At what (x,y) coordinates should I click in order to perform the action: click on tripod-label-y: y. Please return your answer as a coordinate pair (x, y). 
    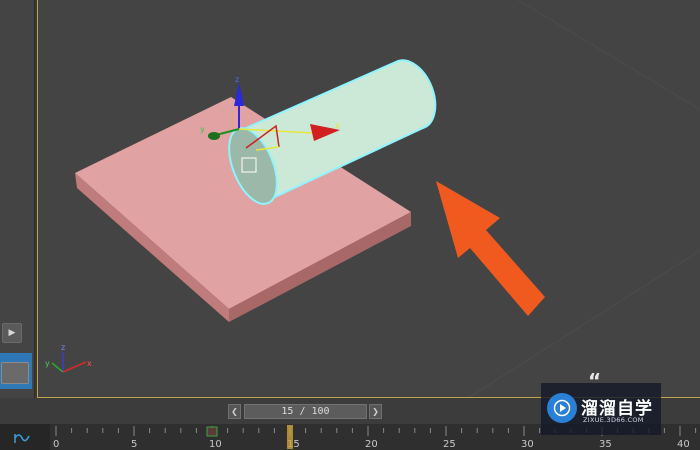
    Looking at the image, I should click on (47, 363).